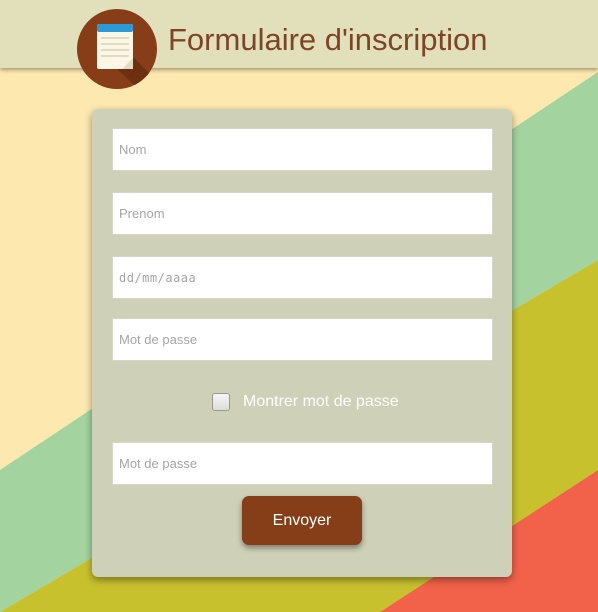 The image size is (598, 612). I want to click on confirm-password-input, so click(302, 463).